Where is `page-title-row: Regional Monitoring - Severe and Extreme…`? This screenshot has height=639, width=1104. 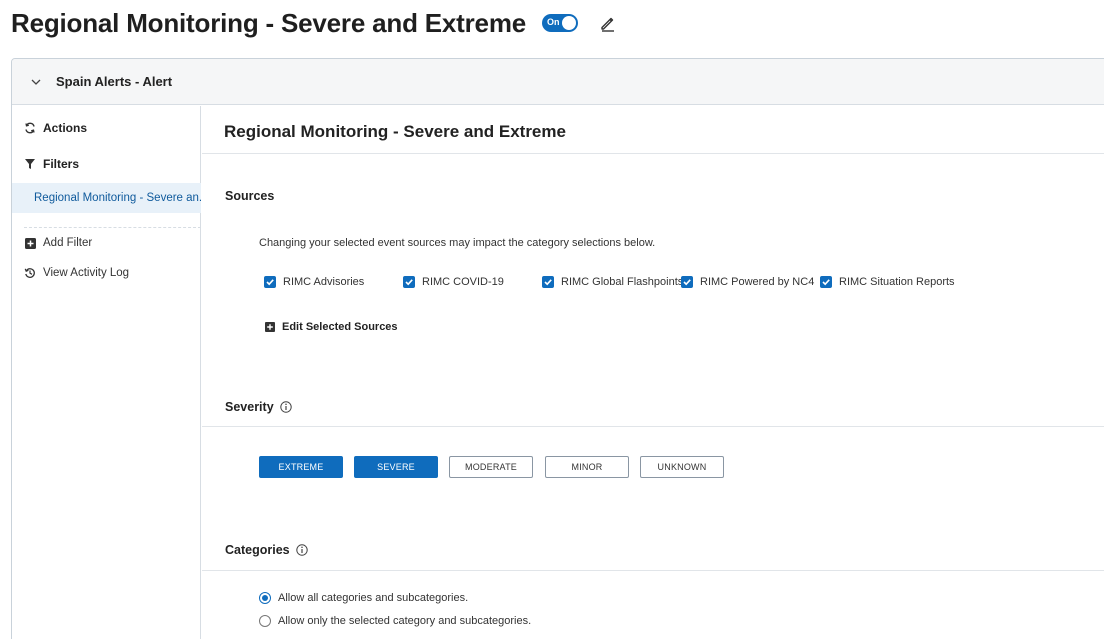 page-title-row: Regional Monitoring - Severe and Extreme… is located at coordinates (314, 23).